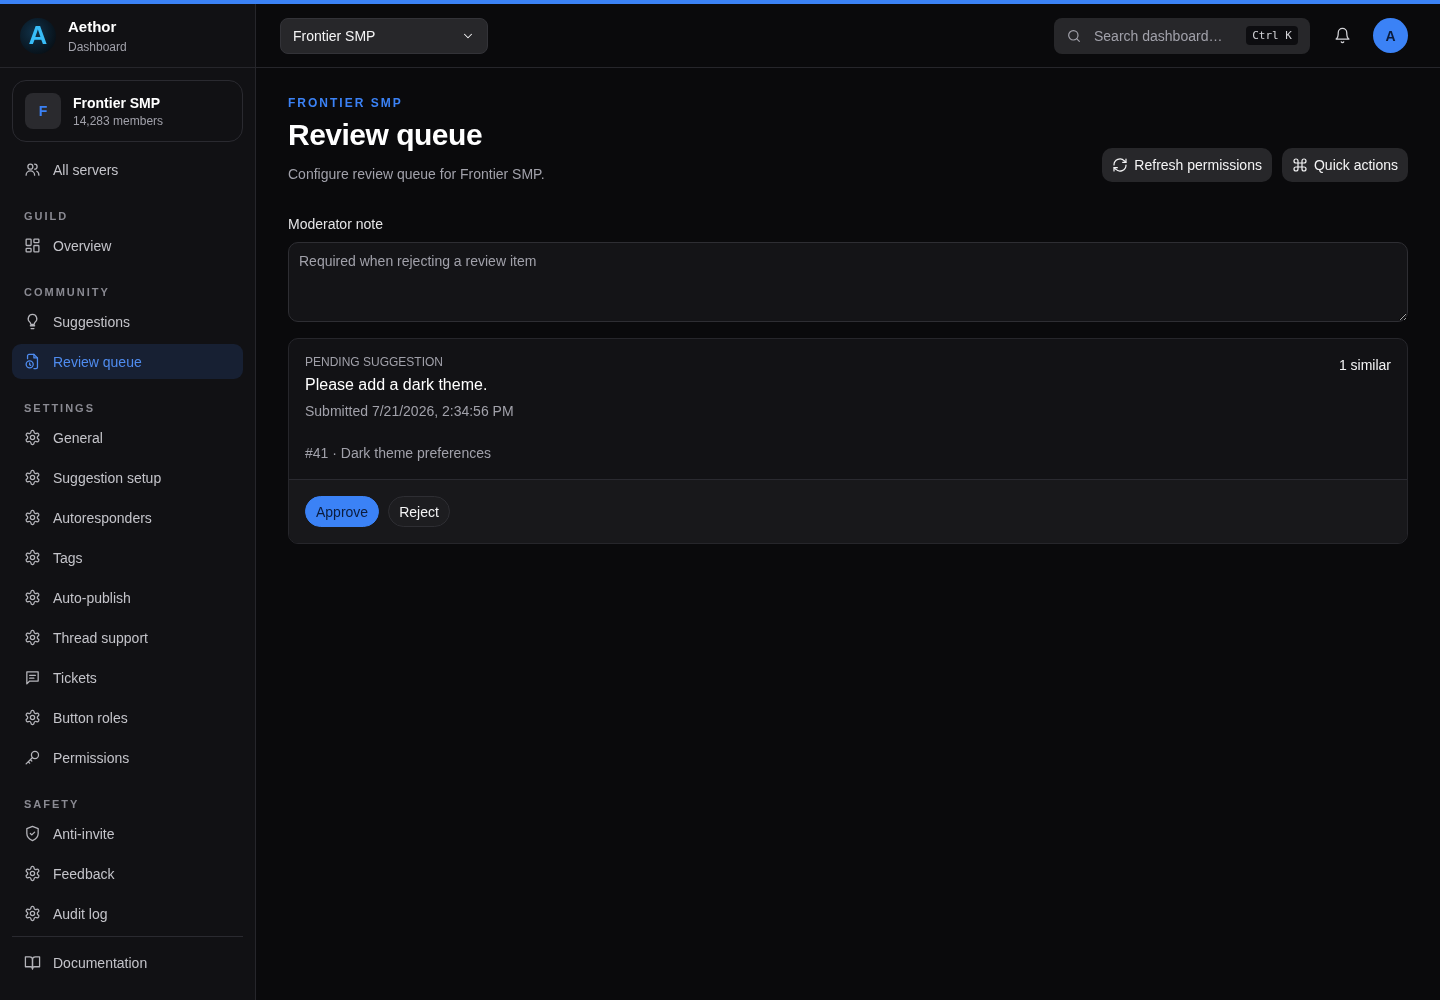 This screenshot has height=1000, width=1440. What do you see at coordinates (127, 321) in the screenshot?
I see `nav-item: Suggestions` at bounding box center [127, 321].